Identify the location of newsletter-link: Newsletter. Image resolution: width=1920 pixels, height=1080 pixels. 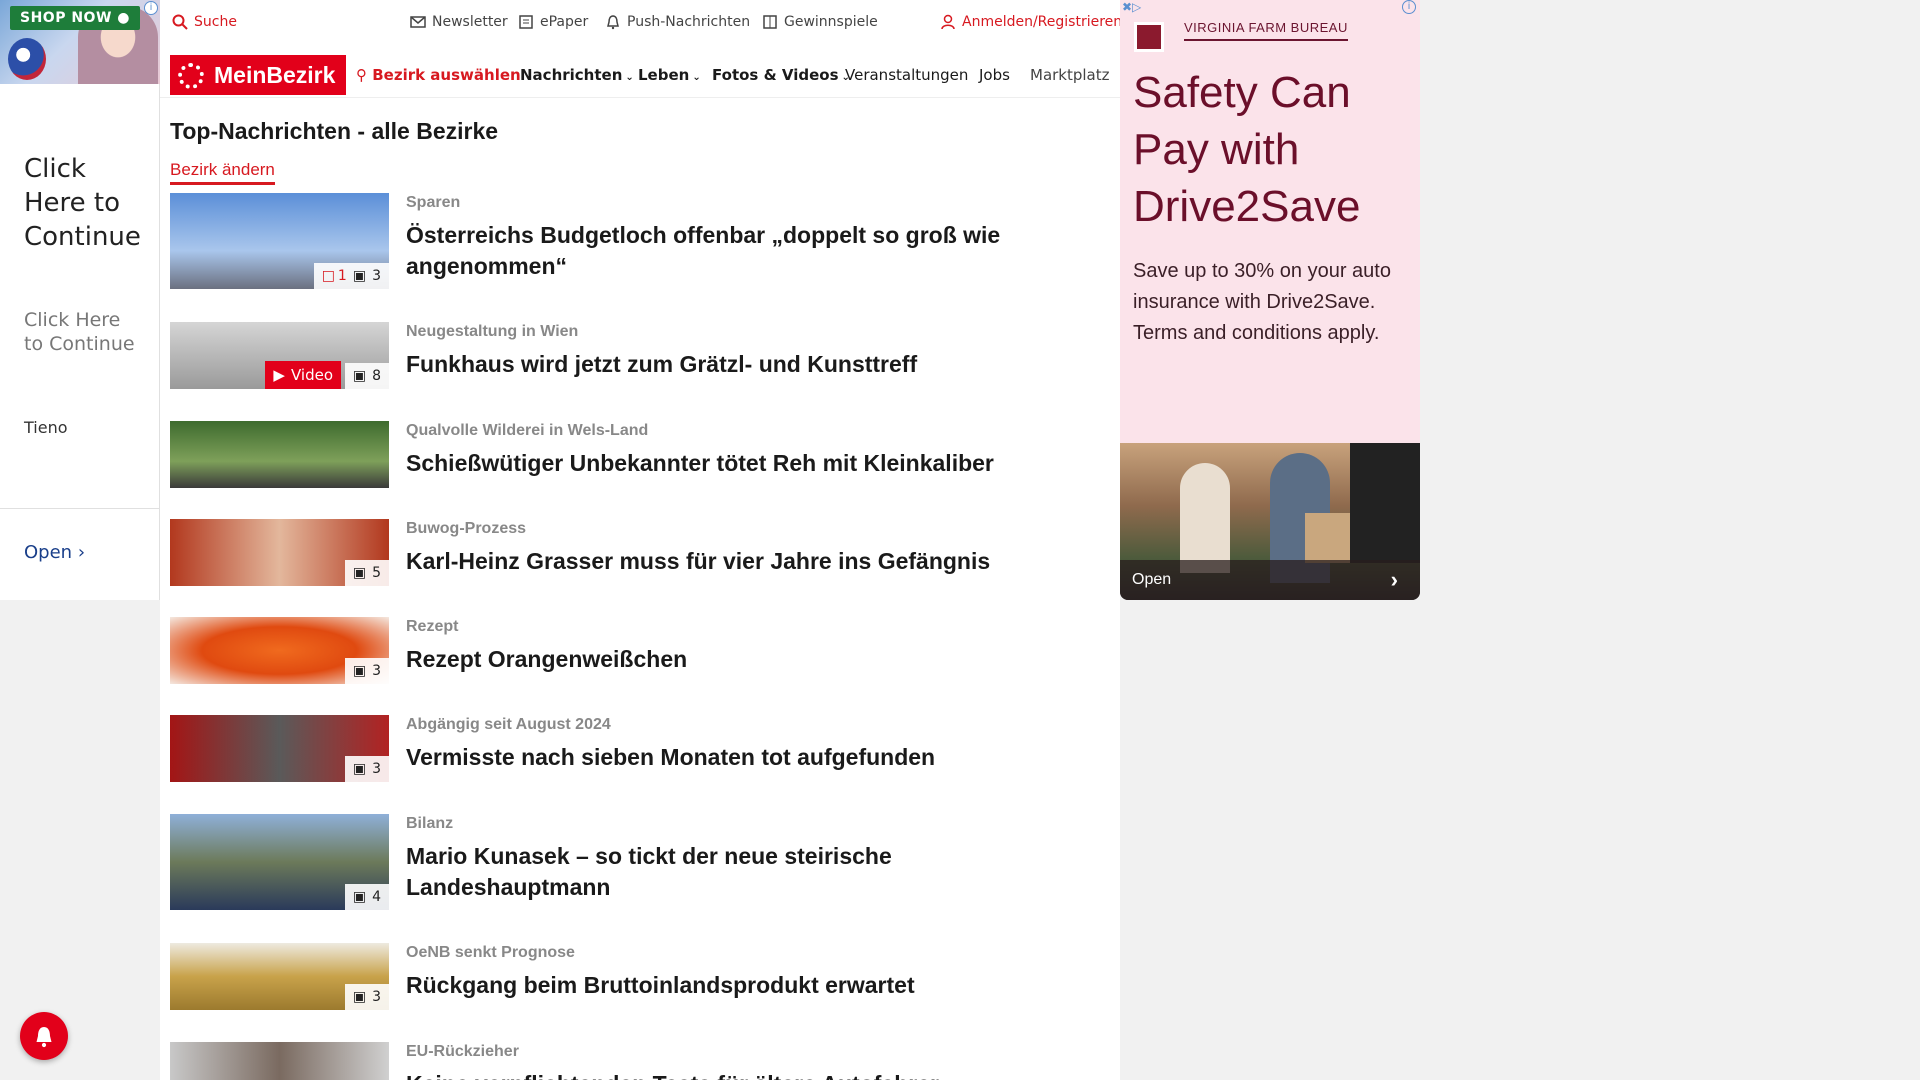
(459, 22).